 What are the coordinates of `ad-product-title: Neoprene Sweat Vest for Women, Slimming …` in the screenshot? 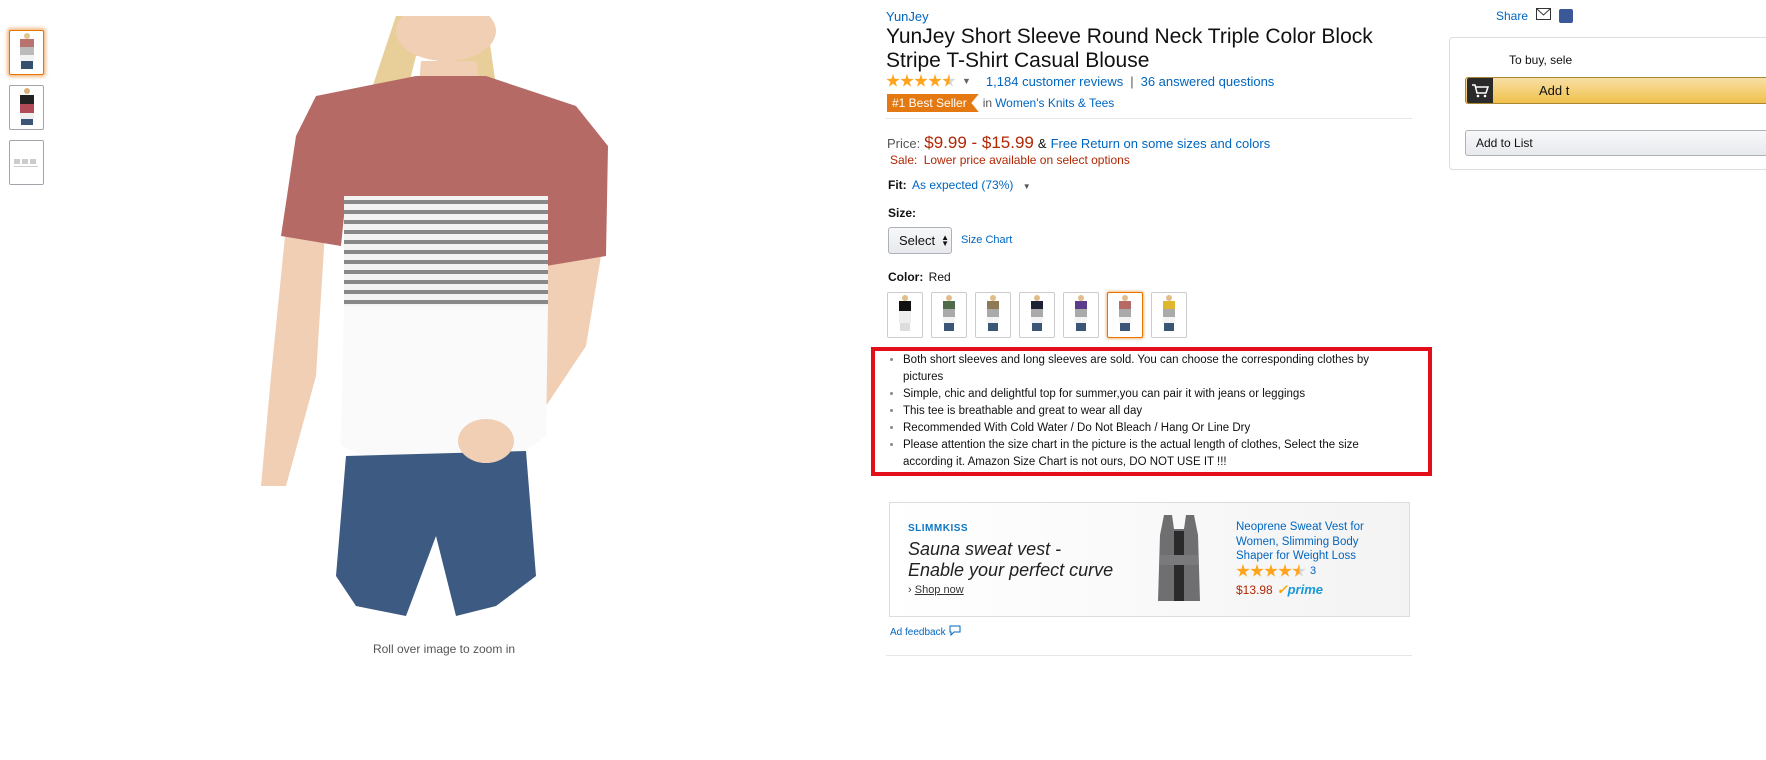 It's located at (1306, 542).